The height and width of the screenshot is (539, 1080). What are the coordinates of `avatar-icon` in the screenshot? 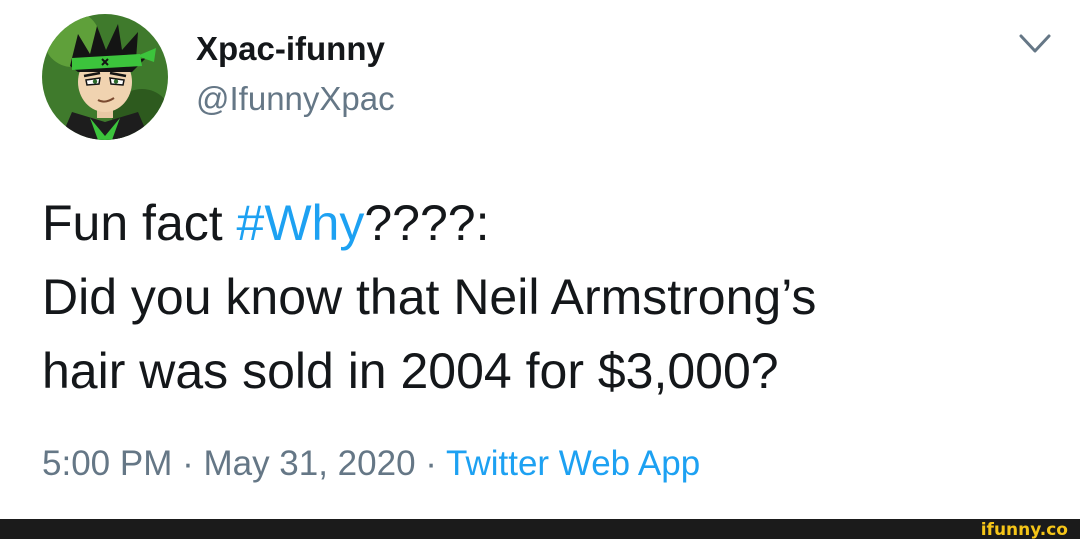 It's located at (105, 77).